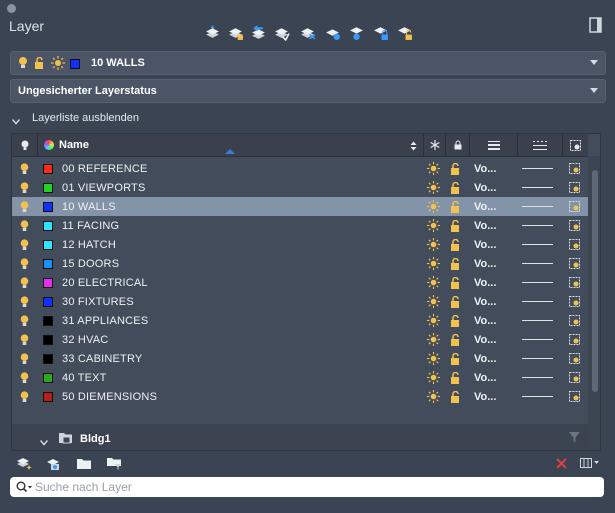 The image size is (615, 513). I want to click on column-viewport, so click(575, 145).